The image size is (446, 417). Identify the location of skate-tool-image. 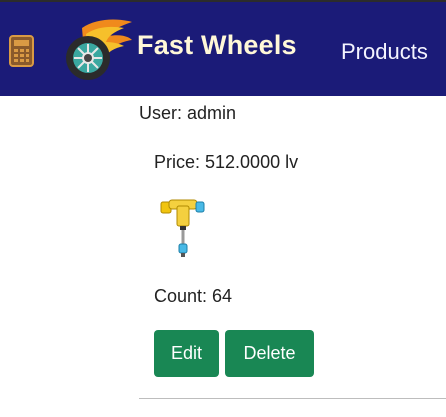
(183, 227).